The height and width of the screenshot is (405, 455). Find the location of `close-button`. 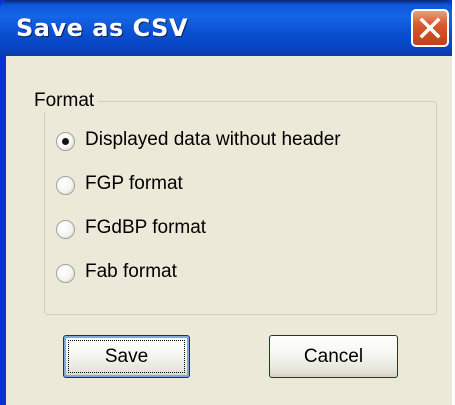

close-button is located at coordinates (430, 28).